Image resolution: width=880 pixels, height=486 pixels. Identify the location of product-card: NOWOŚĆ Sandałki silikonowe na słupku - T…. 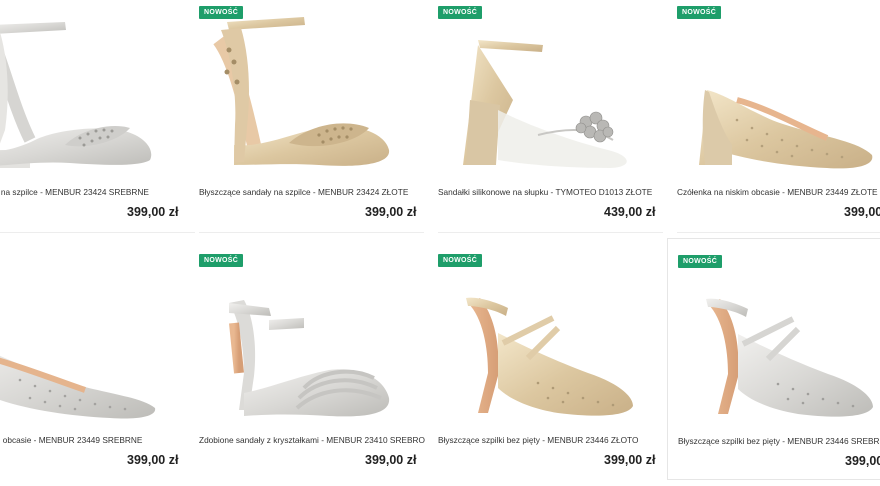
(550, 119).